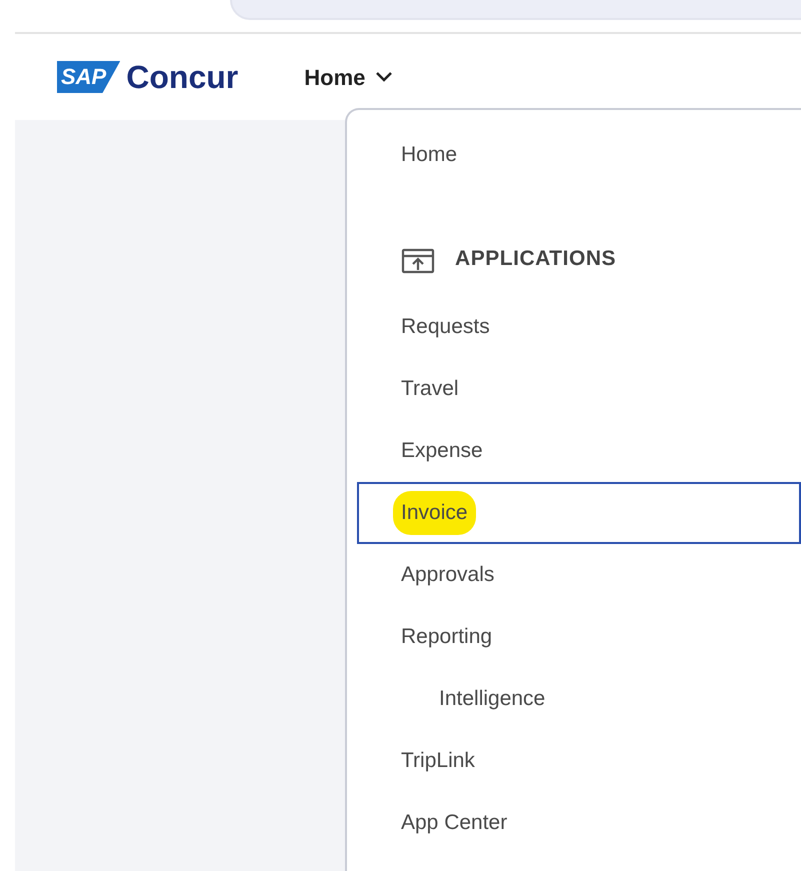 The height and width of the screenshot is (871, 801). What do you see at coordinates (579, 637) in the screenshot?
I see `menu-item: Reporting` at bounding box center [579, 637].